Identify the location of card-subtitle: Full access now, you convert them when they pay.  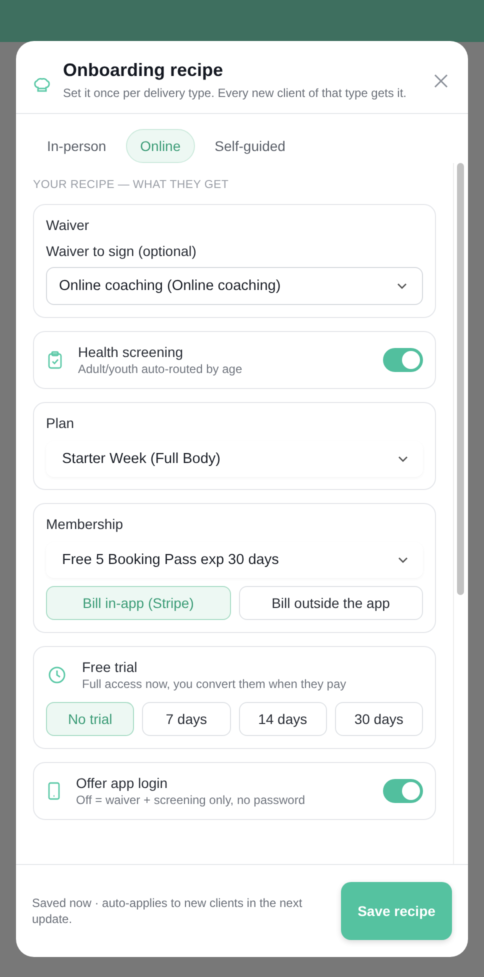
(215, 684).